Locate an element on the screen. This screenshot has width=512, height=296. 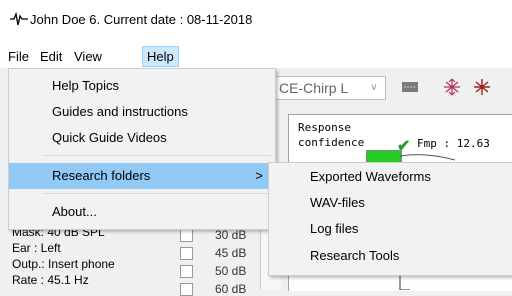
menu-item-research-folders: Research folders > is located at coordinates (142, 176).